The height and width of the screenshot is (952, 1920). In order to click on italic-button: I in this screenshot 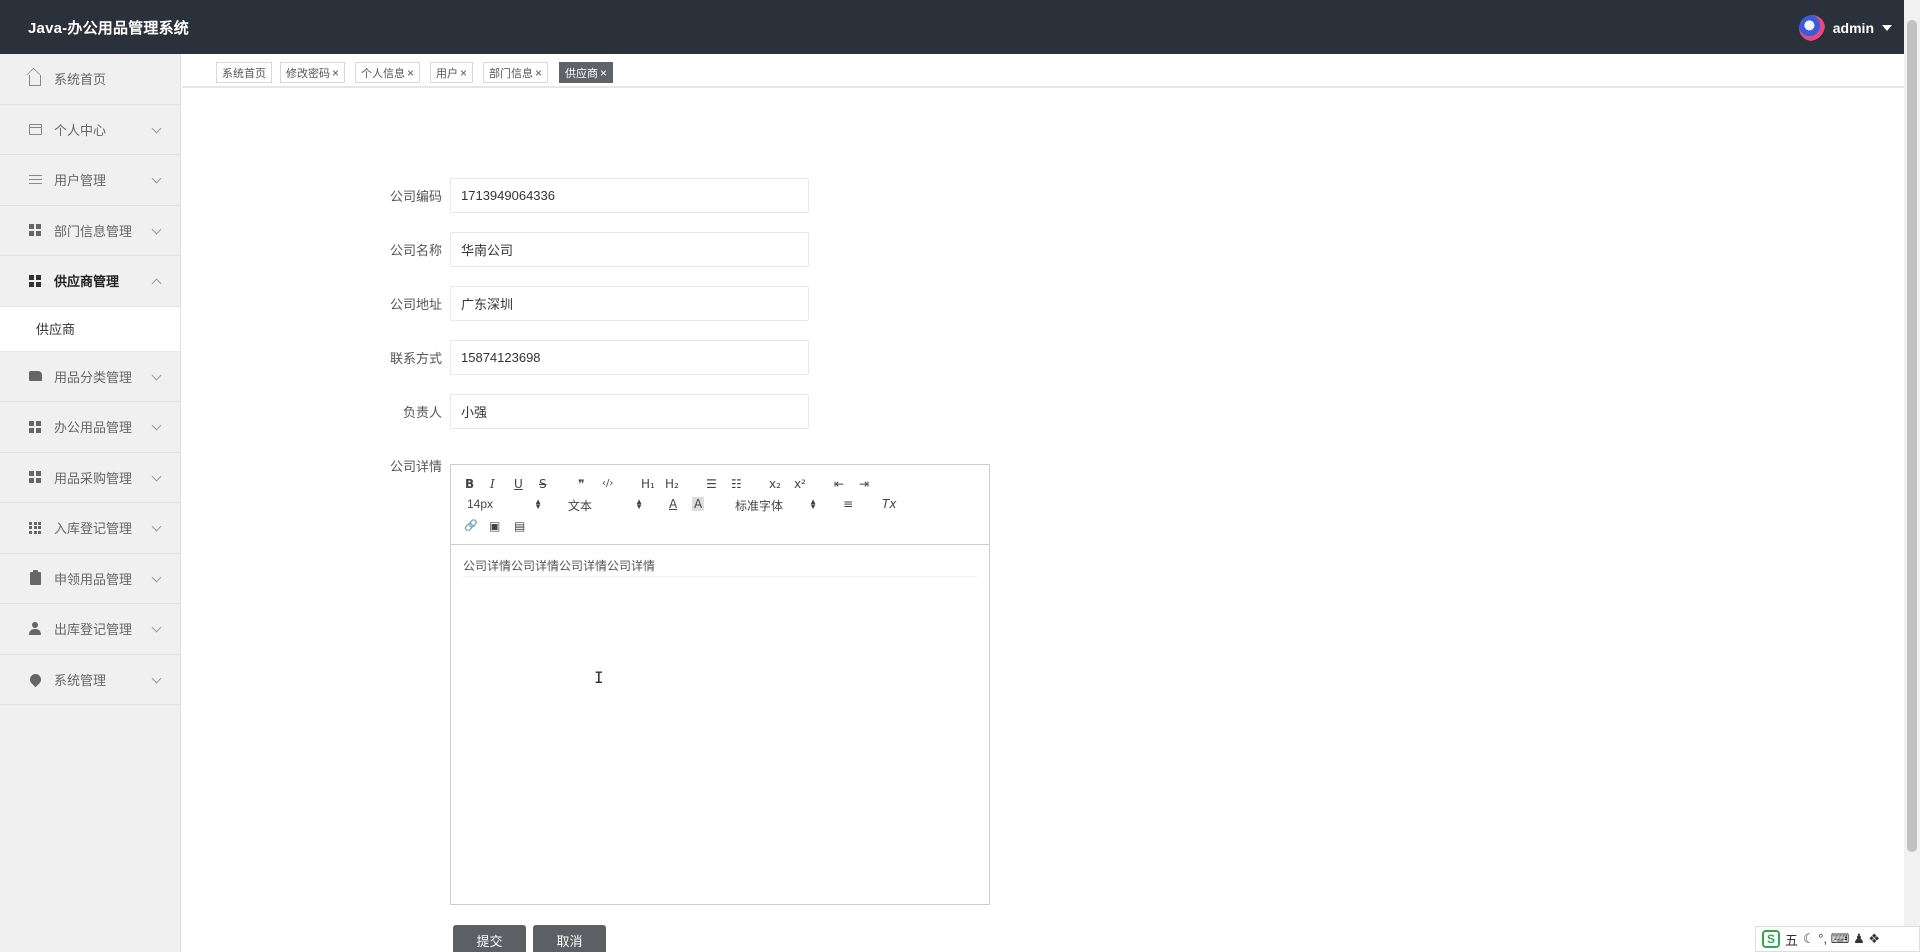, I will do `click(492, 484)`.